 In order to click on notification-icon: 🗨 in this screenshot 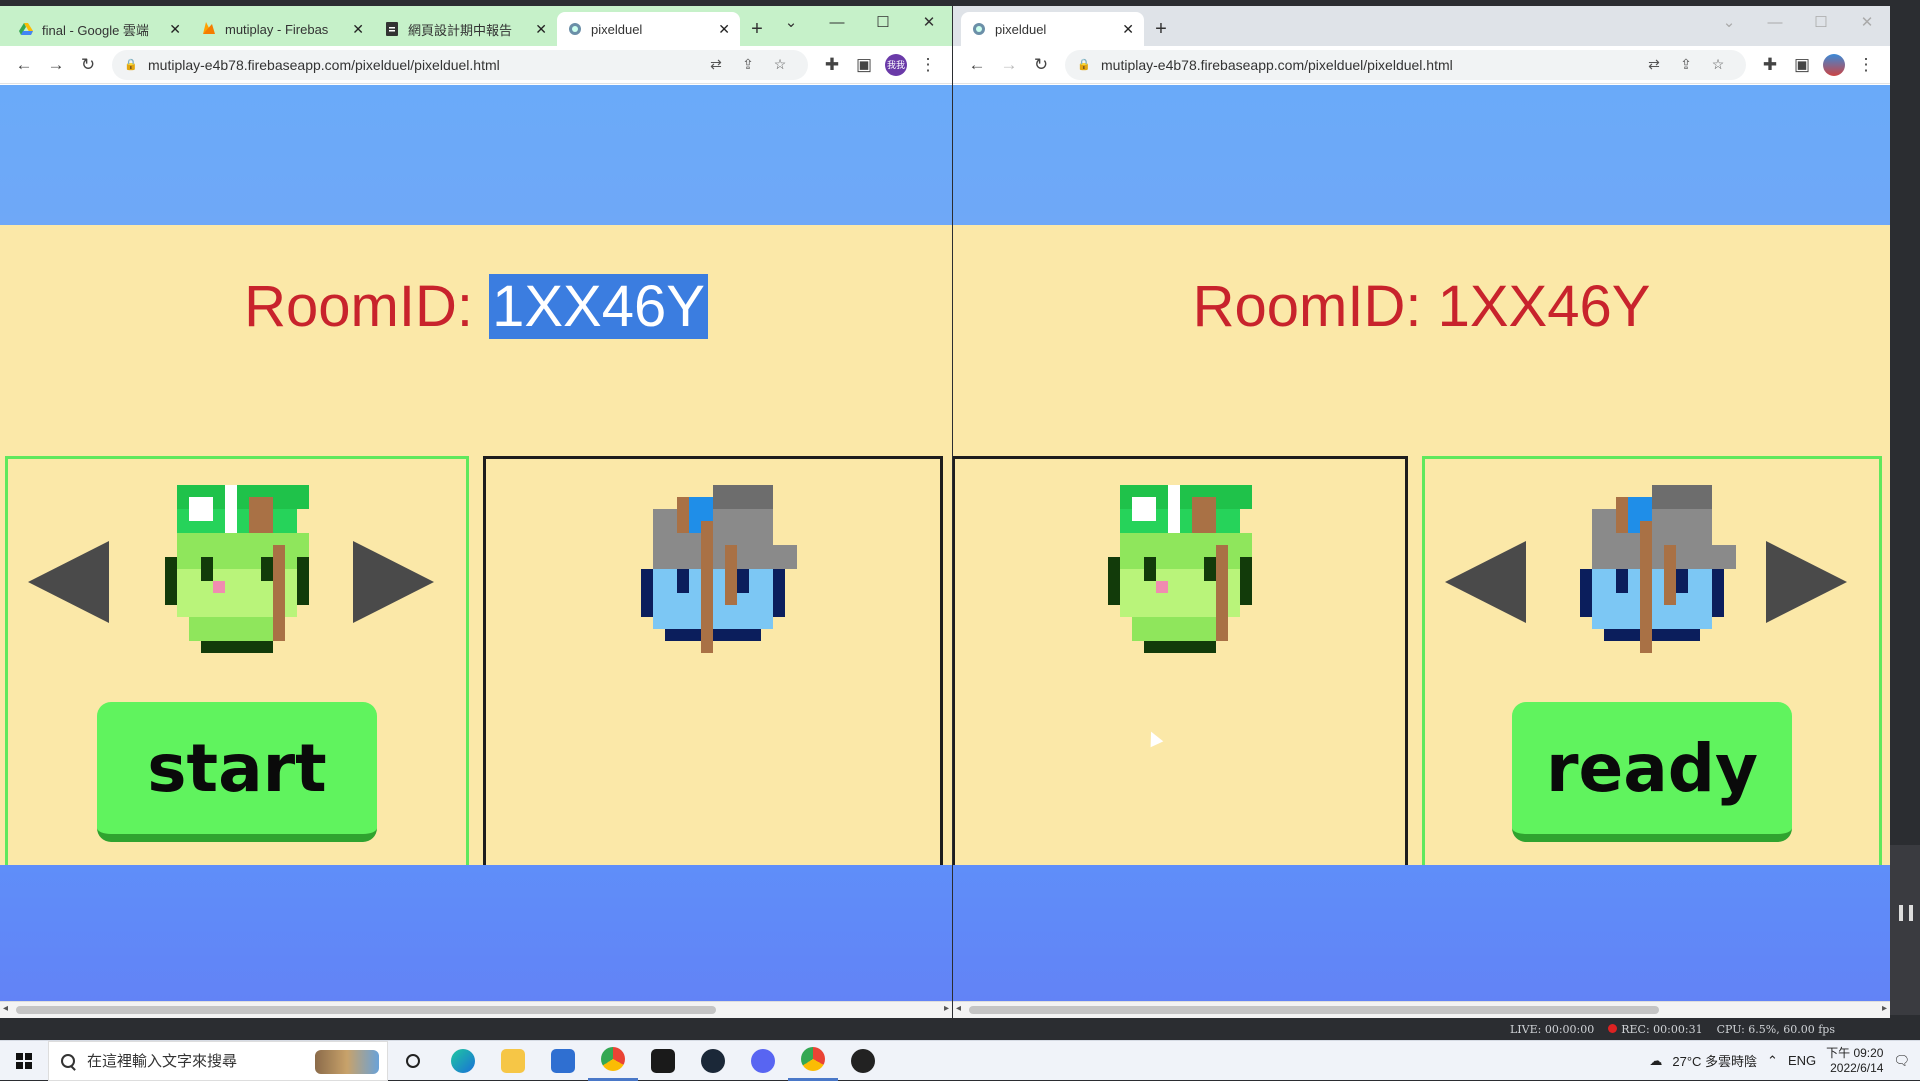, I will do `click(1901, 1061)`.